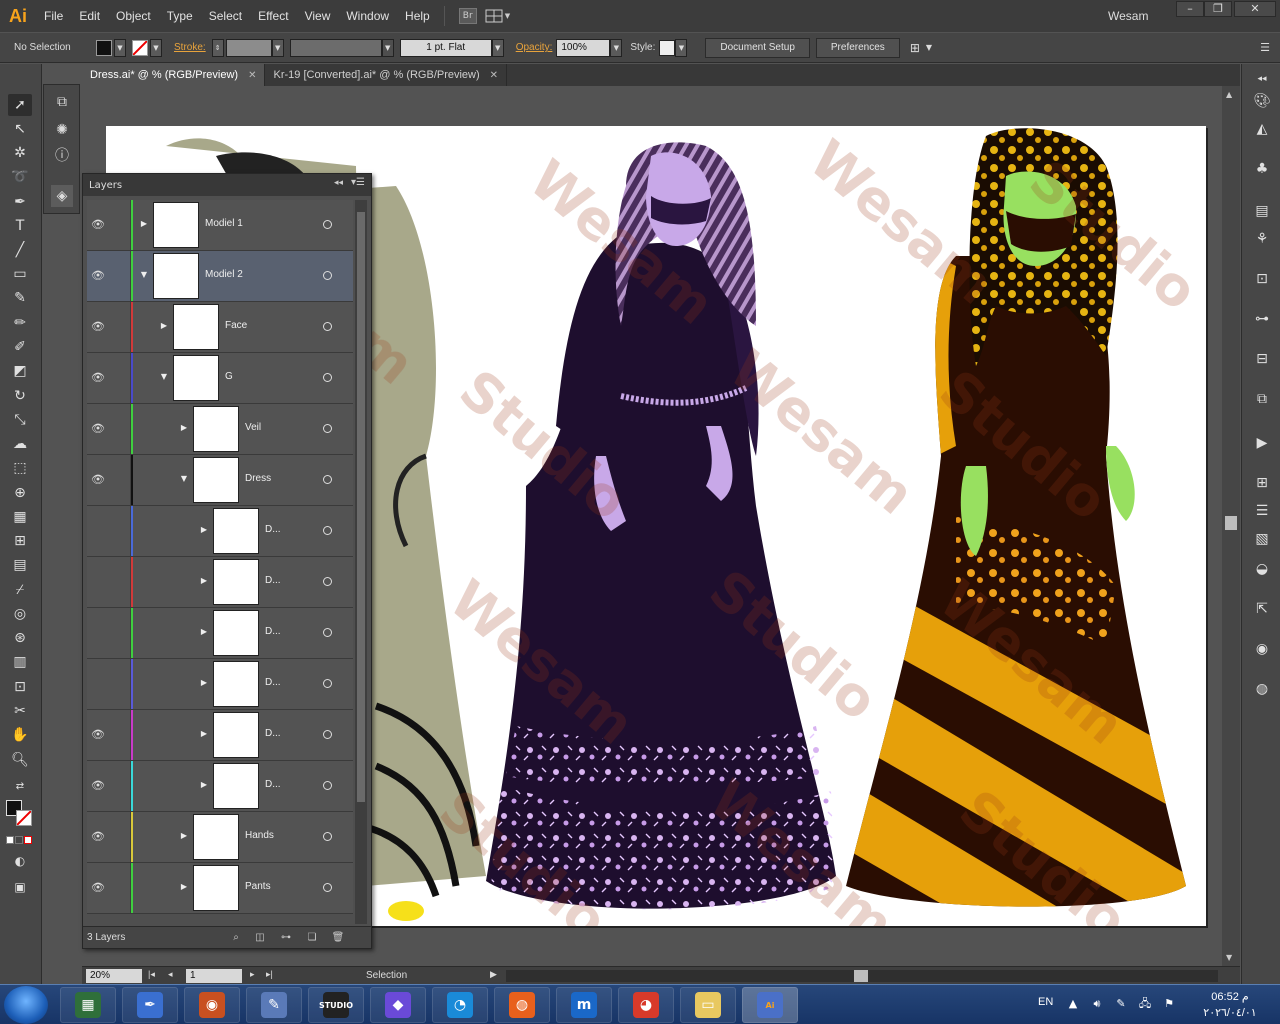 This screenshot has width=1280, height=1024. What do you see at coordinates (133, 16) in the screenshot?
I see `menu-object: Object` at bounding box center [133, 16].